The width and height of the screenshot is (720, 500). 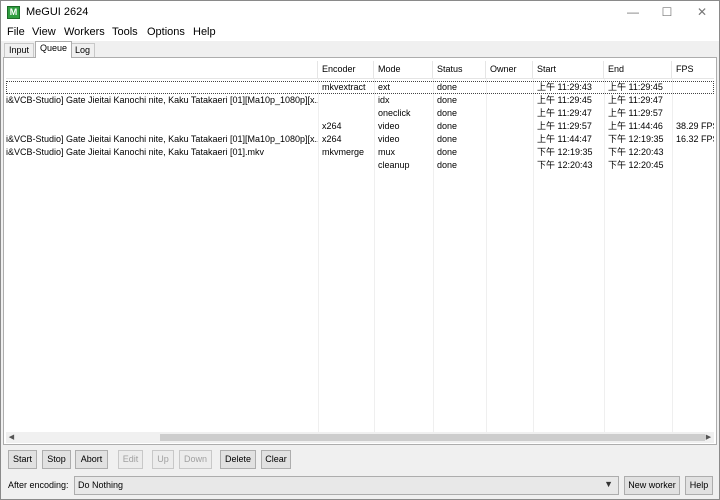 I want to click on start-cell: 上午 11:44:47, so click(x=564, y=139).